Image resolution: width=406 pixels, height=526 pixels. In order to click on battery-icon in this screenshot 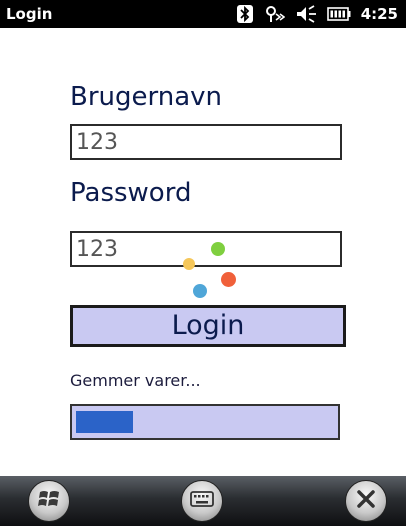, I will do `click(338, 14)`.